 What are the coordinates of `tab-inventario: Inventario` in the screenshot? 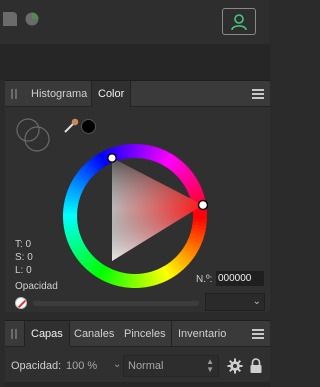 It's located at (201, 334).